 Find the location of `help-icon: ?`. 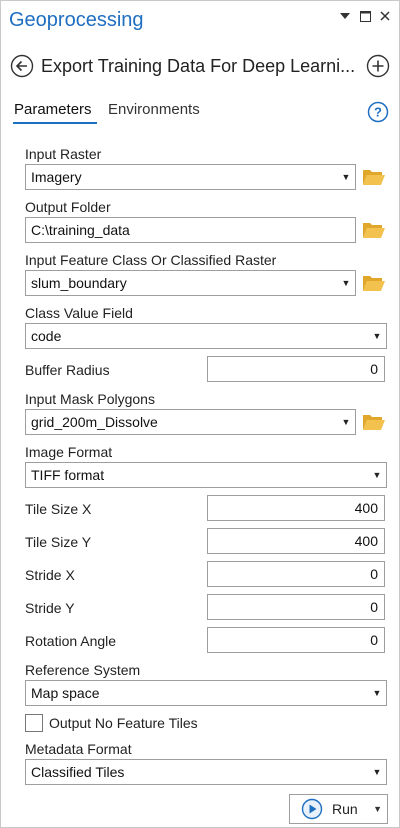

help-icon: ? is located at coordinates (378, 112).